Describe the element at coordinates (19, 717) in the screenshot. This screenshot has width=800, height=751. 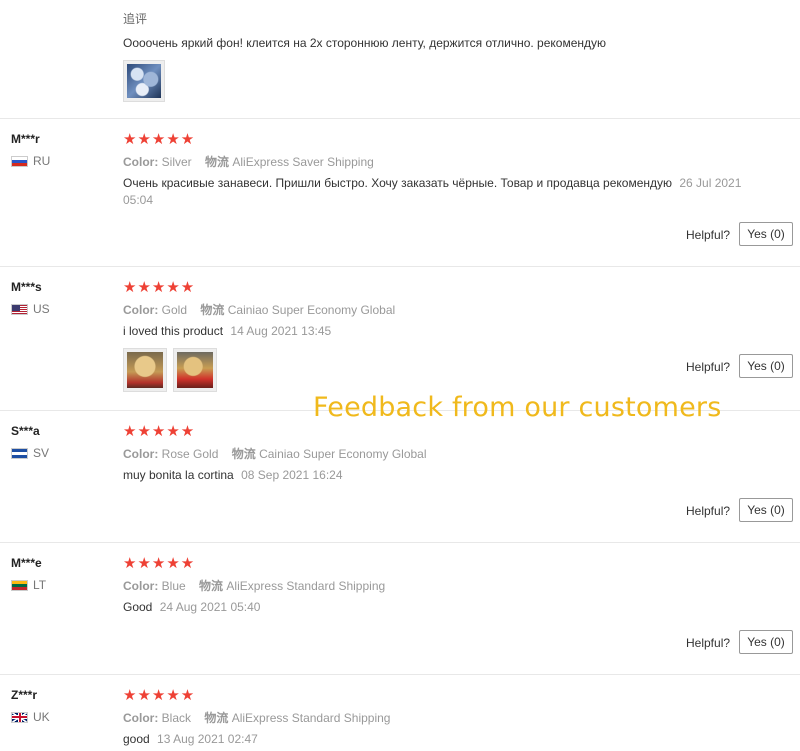
I see `uk-flag-icon` at that location.